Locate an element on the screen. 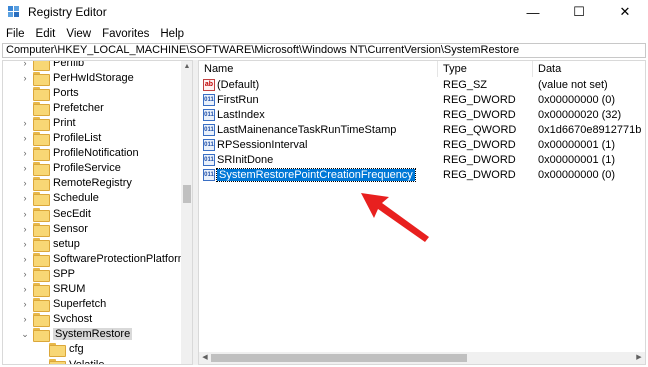 Image resolution: width=648 pixels, height=367 pixels. tree-item-label: cfg is located at coordinates (76, 349).